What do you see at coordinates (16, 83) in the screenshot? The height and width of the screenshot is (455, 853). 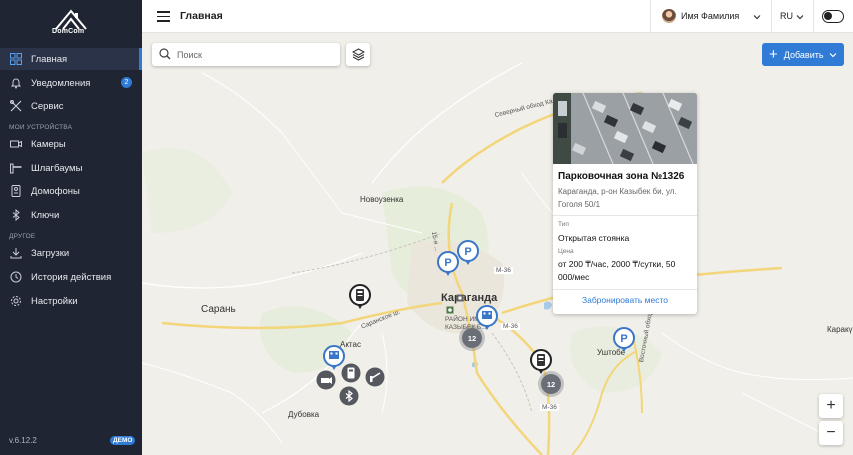 I see `bell-icon` at bounding box center [16, 83].